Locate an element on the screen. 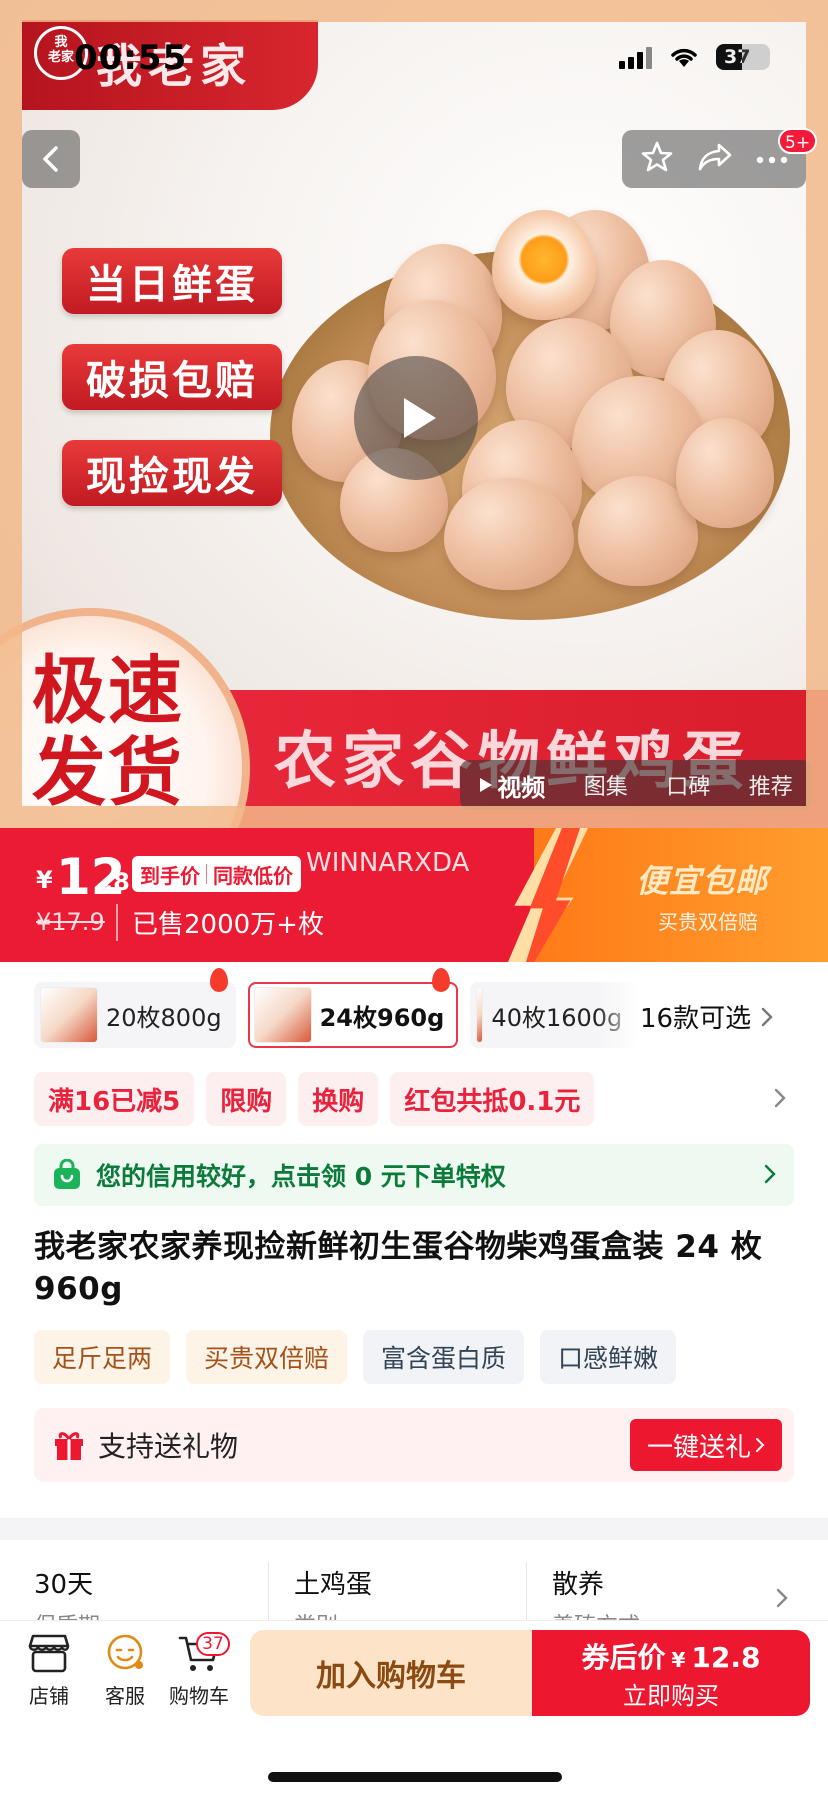  buy-now-button: 券后价 ¥ 12.8 立即购买 is located at coordinates (671, 1673).